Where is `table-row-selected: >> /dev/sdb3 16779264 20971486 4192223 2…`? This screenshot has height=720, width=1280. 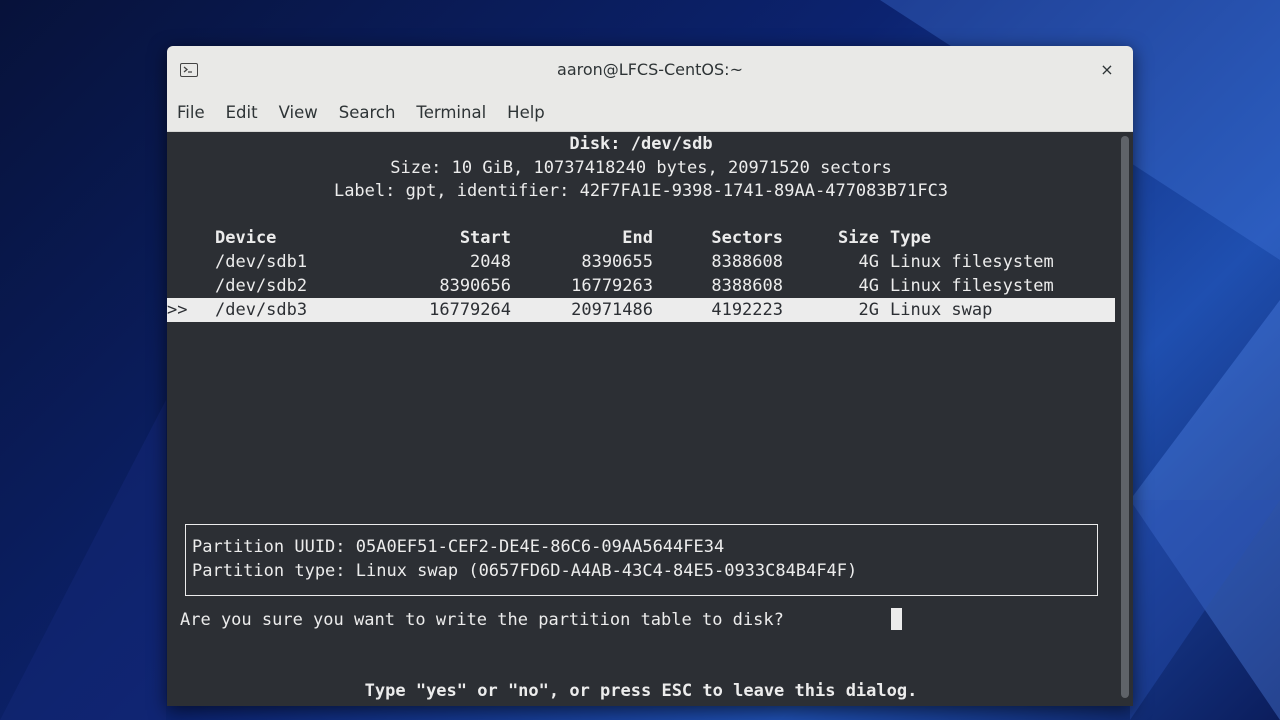
table-row-selected: >> /dev/sdb3 16779264 20971486 4192223 2… is located at coordinates (641, 310).